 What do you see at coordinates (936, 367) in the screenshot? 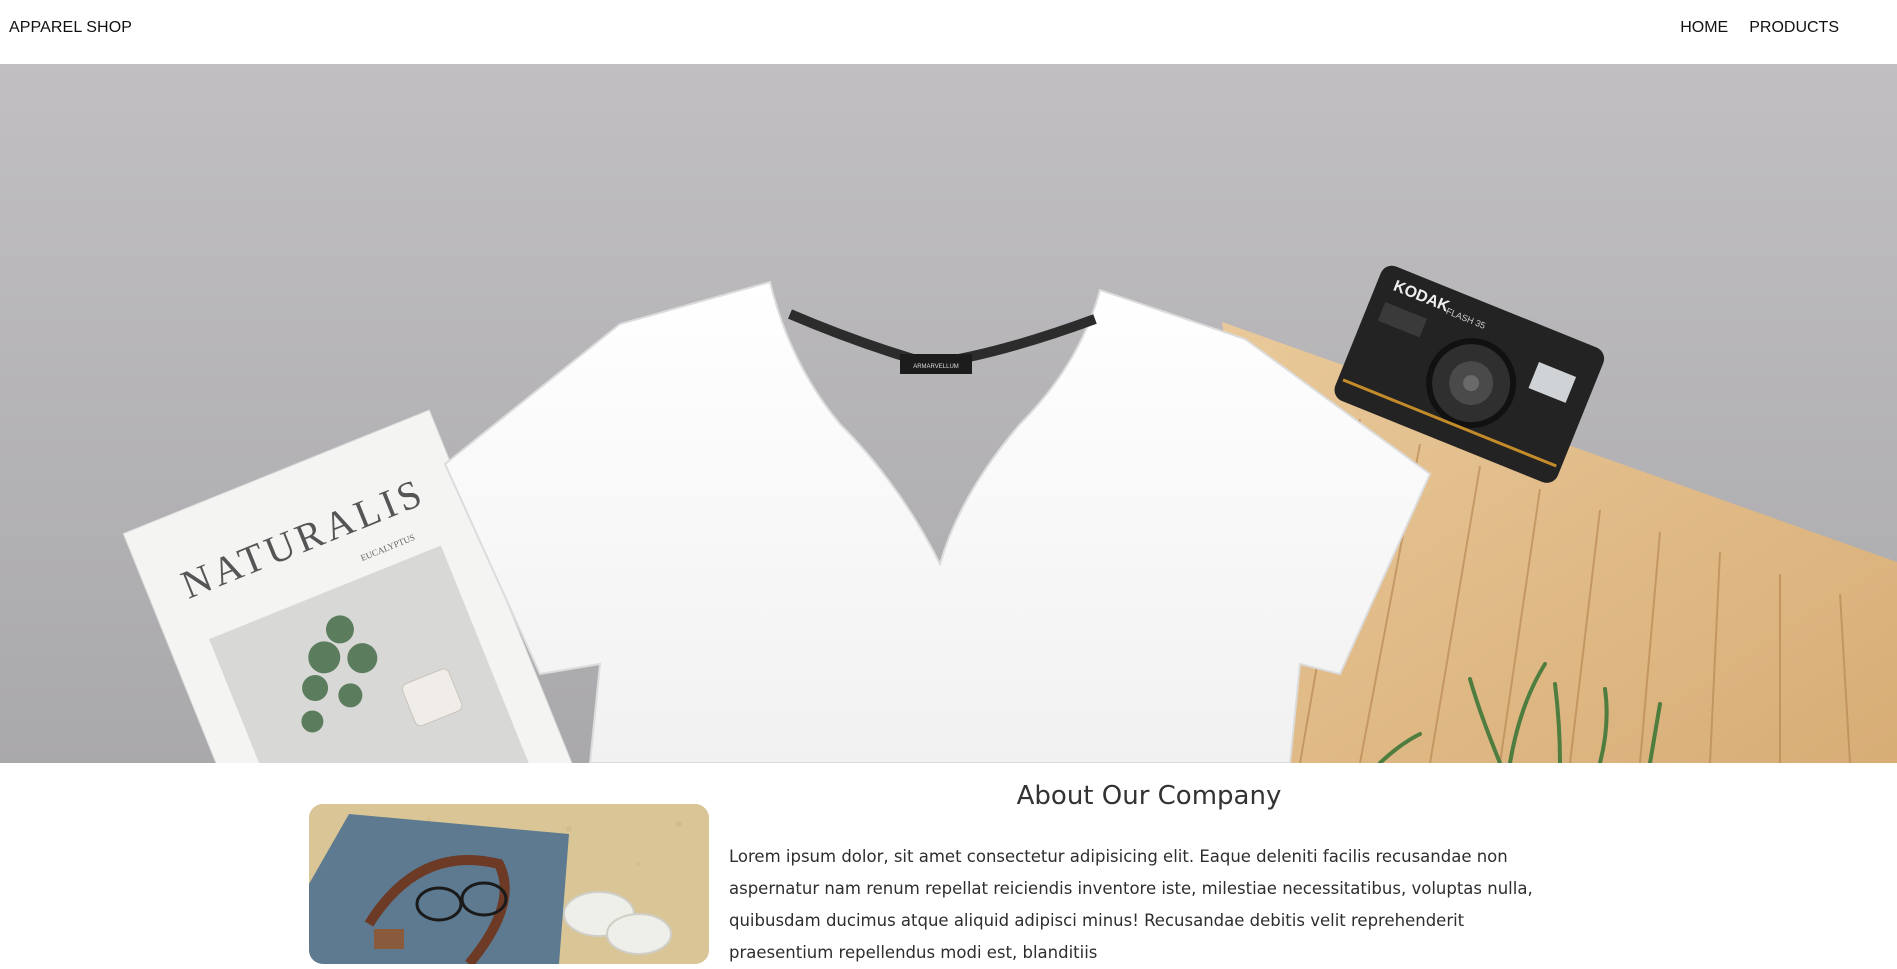
I see `tshirt-label: ARMARVELLUM` at bounding box center [936, 367].